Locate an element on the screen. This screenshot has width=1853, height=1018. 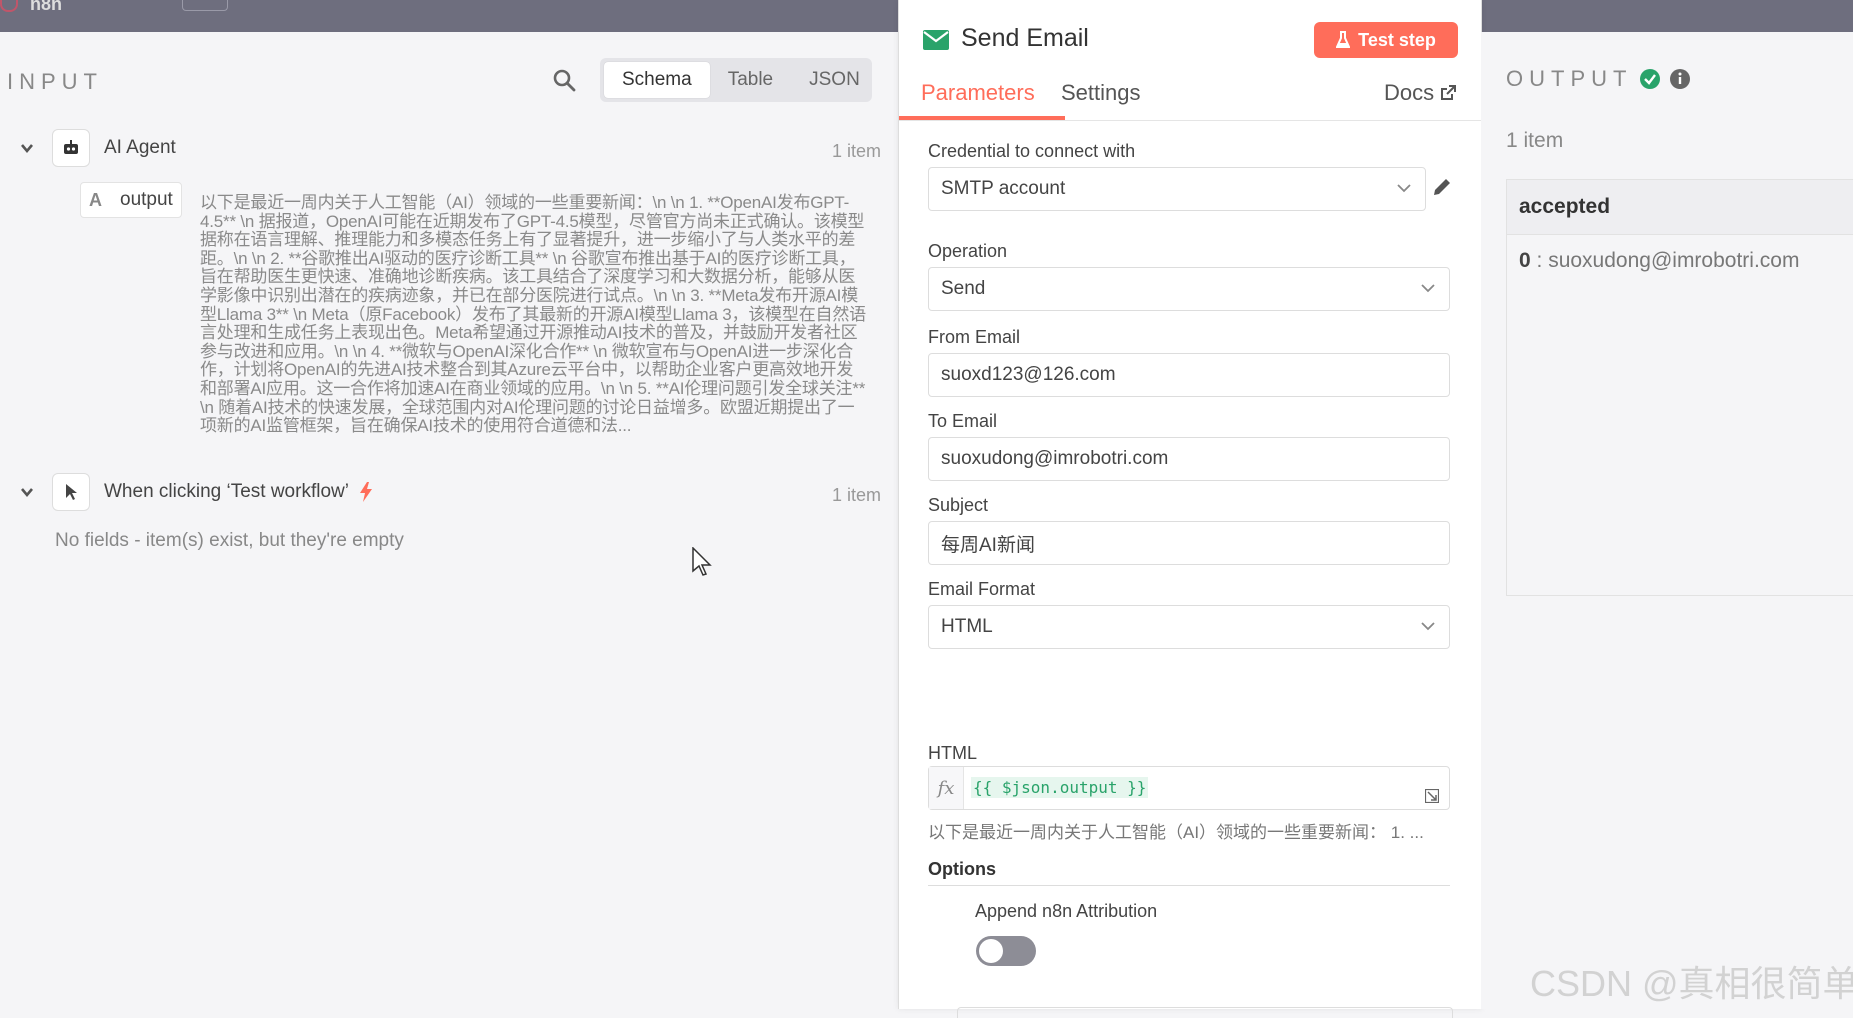
output-item-count: 1 item is located at coordinates (1535, 140).